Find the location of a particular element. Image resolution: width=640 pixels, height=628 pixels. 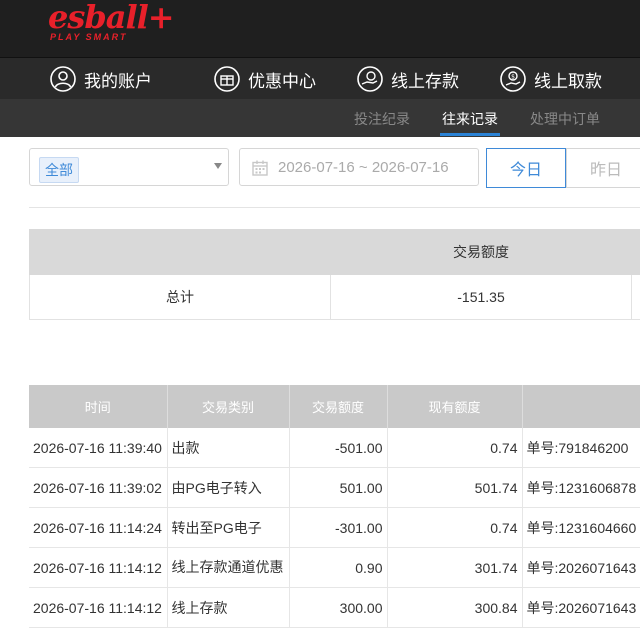

nav-online-deposit: 线上存款 is located at coordinates (408, 79).